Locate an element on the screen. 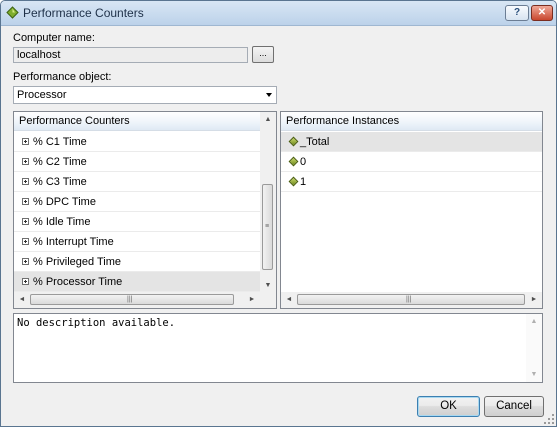 Image resolution: width=557 pixels, height=427 pixels. help-icon: ? is located at coordinates (517, 12).